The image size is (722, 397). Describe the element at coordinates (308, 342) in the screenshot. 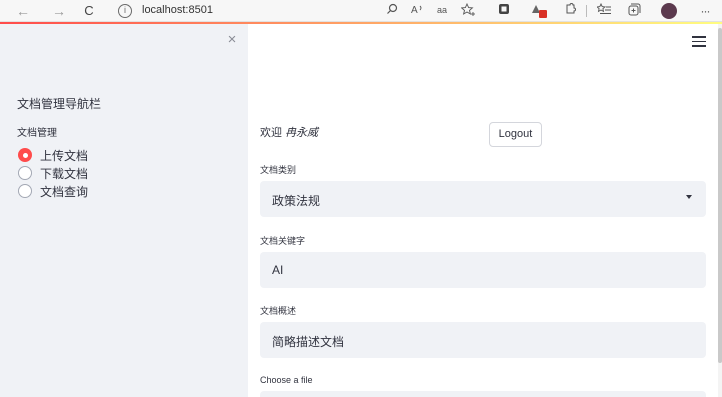

I see `summary-value: 简略描述文档` at that location.